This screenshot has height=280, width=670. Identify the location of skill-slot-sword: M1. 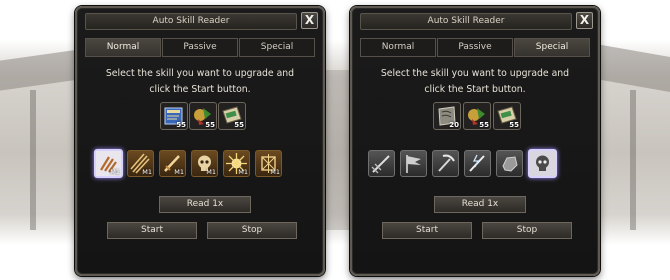
(172, 163).